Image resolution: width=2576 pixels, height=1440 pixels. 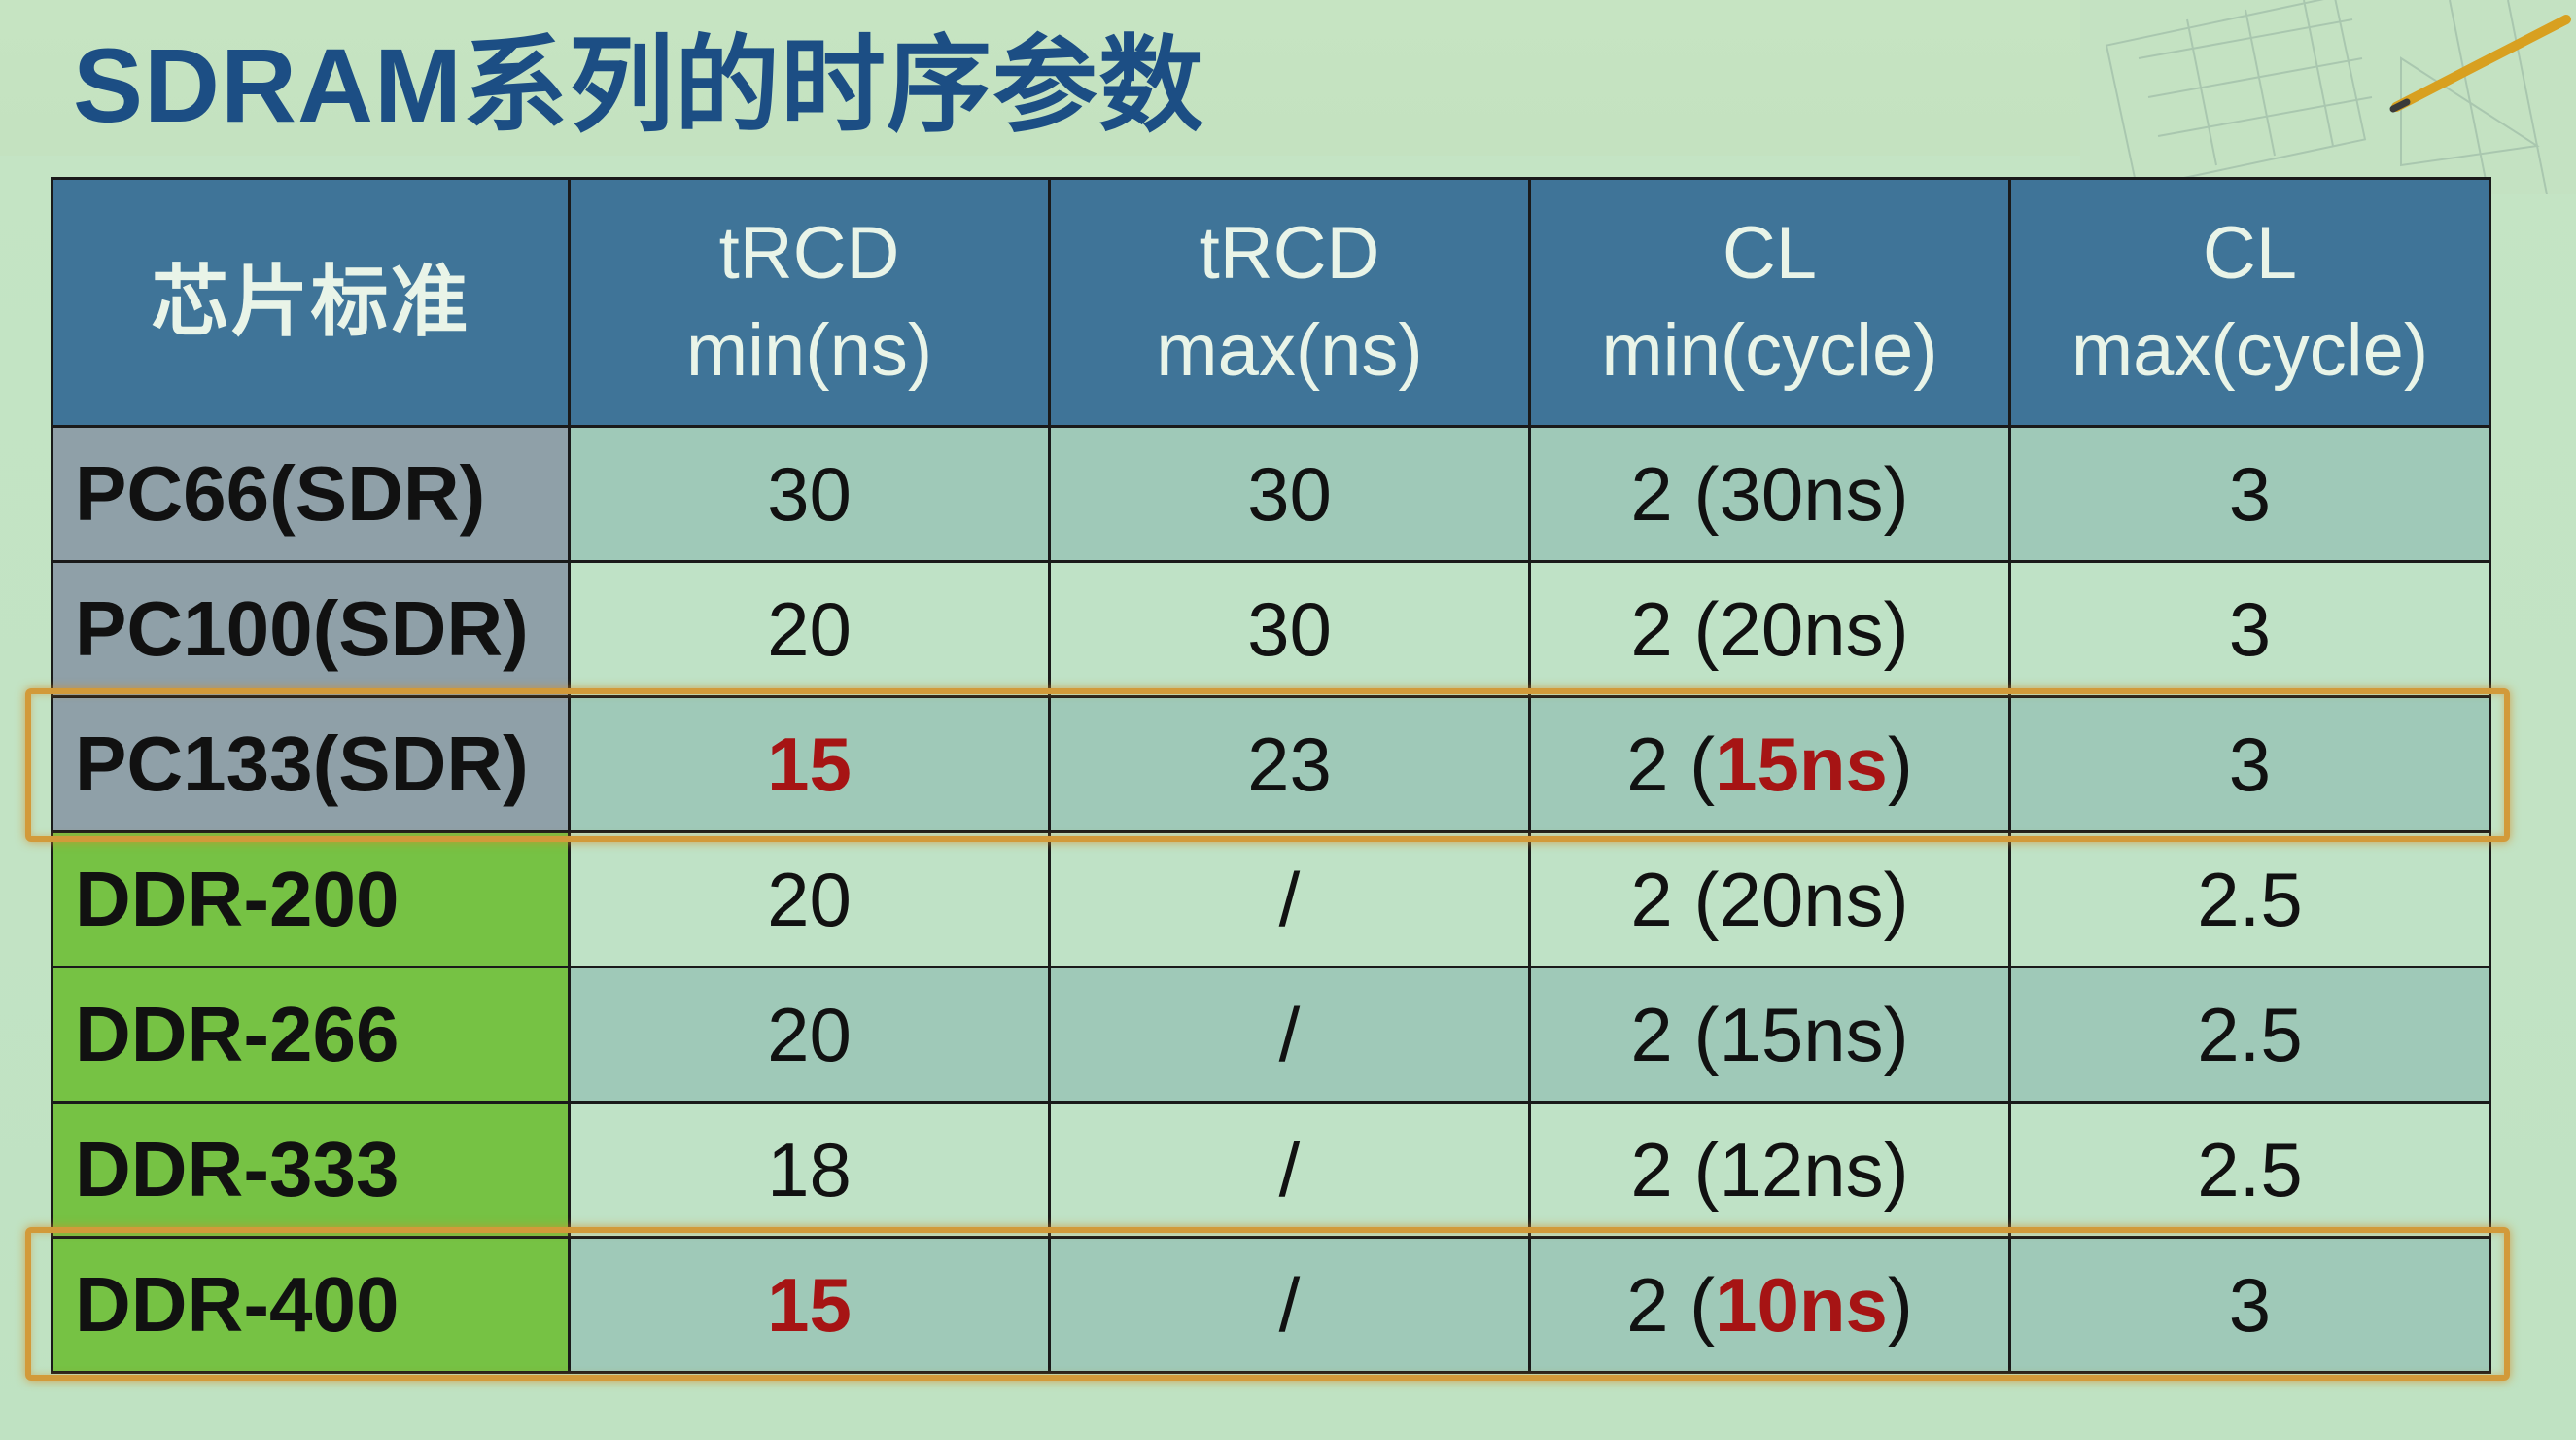 I want to click on table-row-ddr333: DDR-333 18 / 2 (12ns) 2.5, so click(x=1271, y=1170).